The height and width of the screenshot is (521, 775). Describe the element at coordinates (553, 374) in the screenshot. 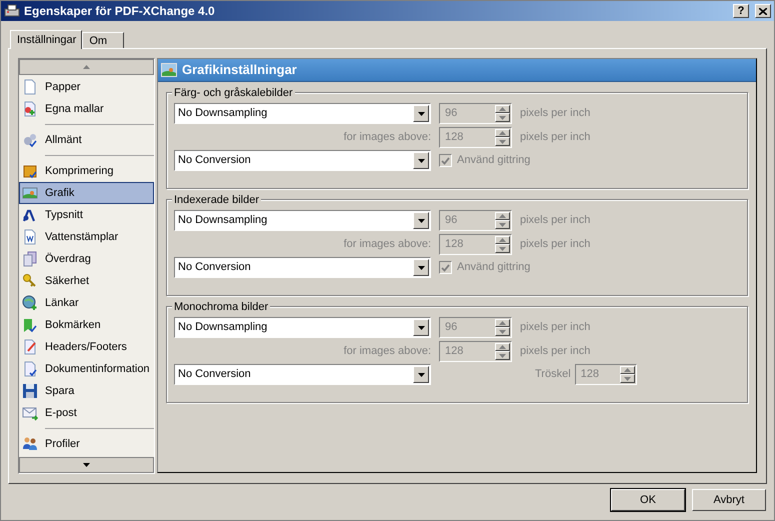

I see `threshold-label: Tröskel` at that location.